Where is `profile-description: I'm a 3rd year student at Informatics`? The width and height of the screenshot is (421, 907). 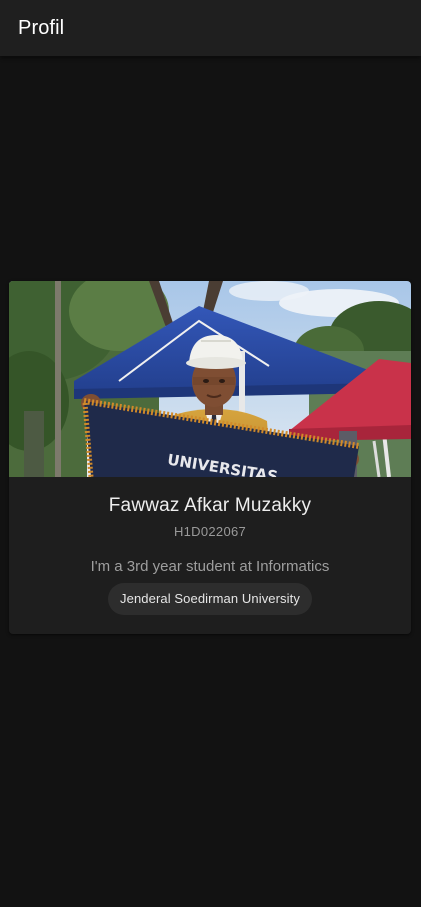
profile-description: I'm a 3rd year student at Informatics is located at coordinates (210, 566).